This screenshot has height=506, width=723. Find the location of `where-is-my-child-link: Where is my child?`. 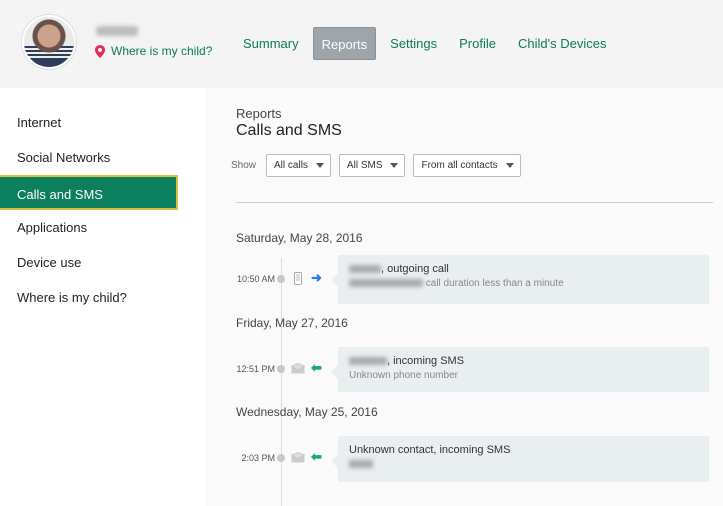

where-is-my-child-link: Where is my child? is located at coordinates (153, 51).